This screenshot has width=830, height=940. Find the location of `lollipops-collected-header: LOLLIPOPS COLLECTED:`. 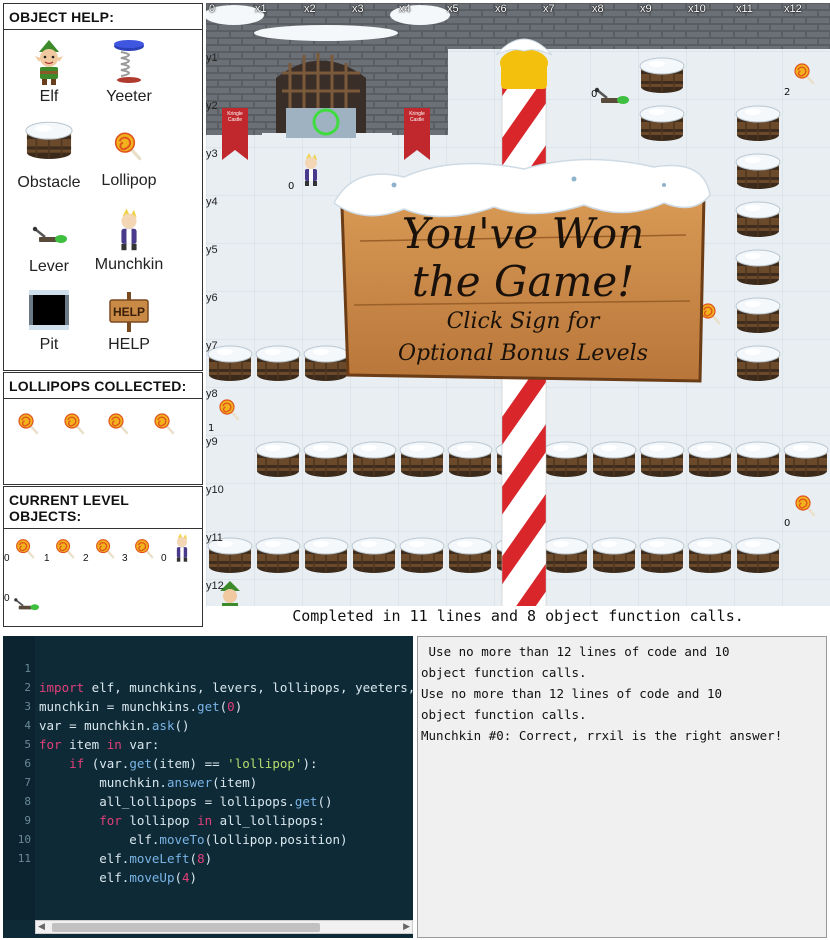

lollipops-collected-header: LOLLIPOPS COLLECTED: is located at coordinates (103, 386).